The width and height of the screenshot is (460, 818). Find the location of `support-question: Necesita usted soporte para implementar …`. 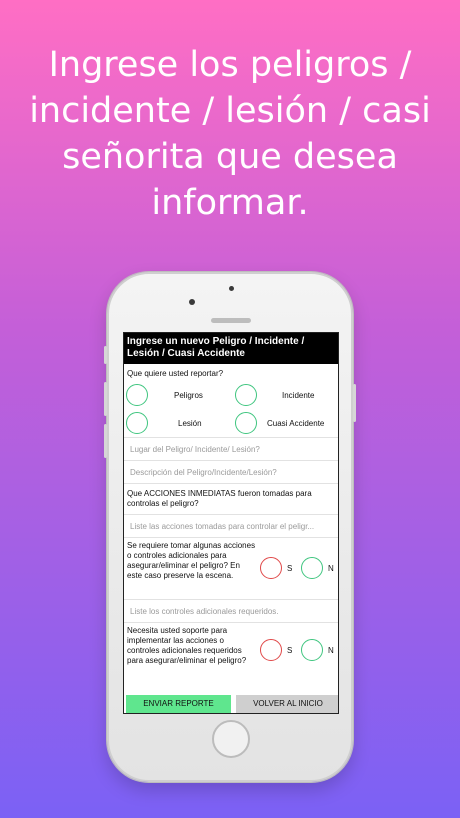

support-question: Necesita usted soporte para implementar … is located at coordinates (187, 645).